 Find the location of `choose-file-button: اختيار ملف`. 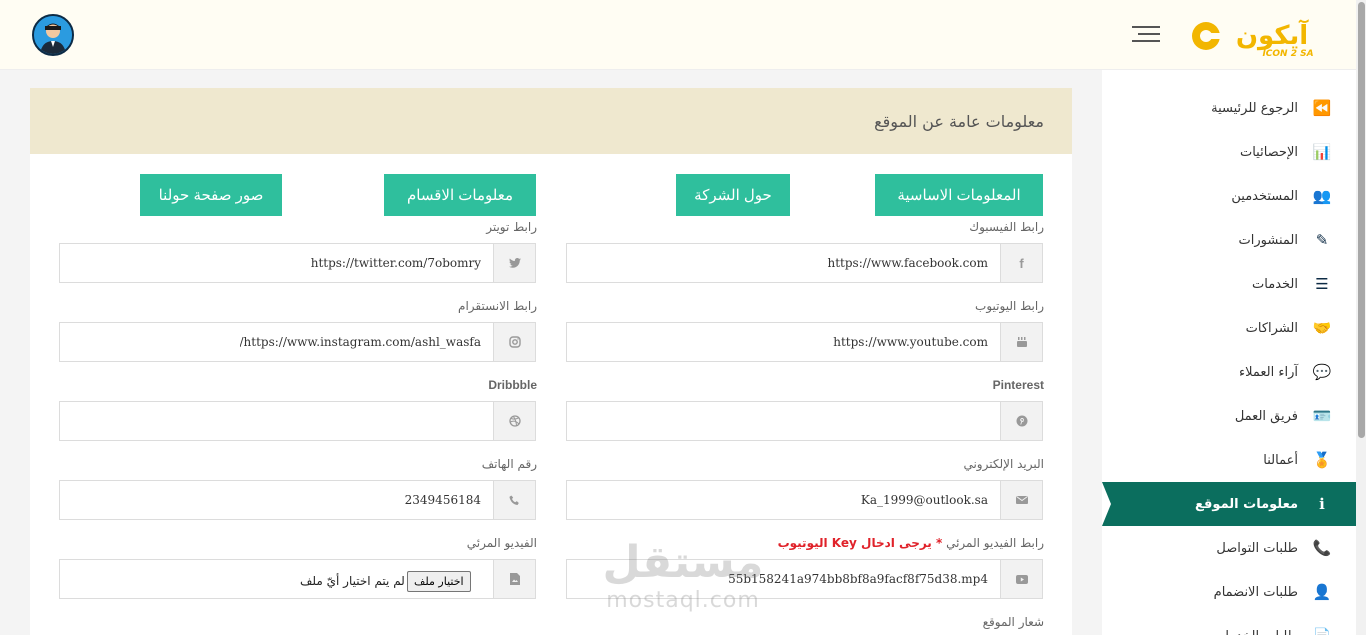

choose-file-button: اختيار ملف is located at coordinates (439, 581).